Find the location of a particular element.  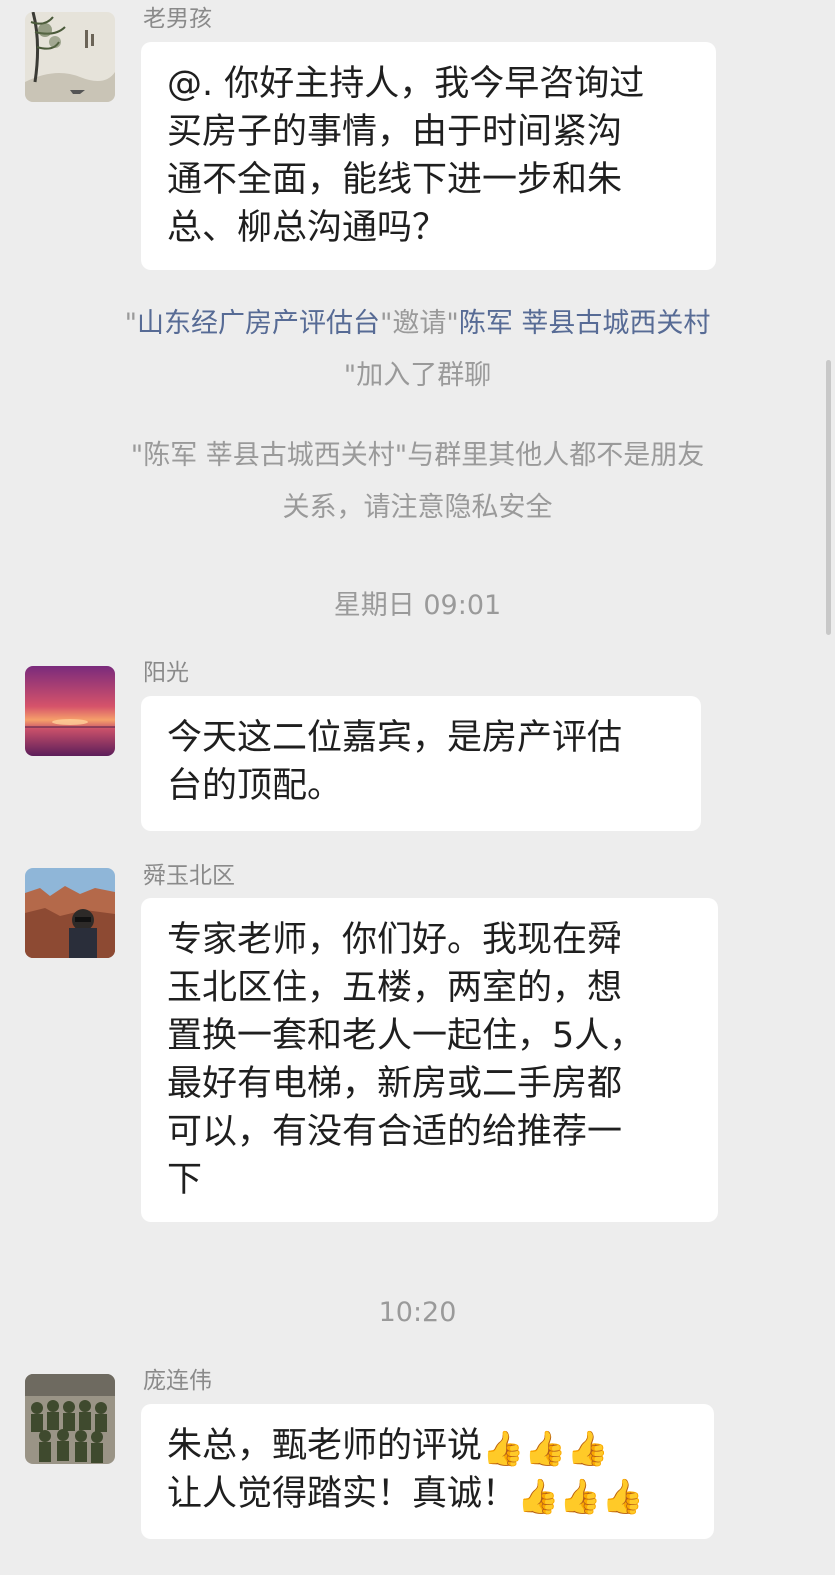

ink-painting-avatar-icon is located at coordinates (70, 57).